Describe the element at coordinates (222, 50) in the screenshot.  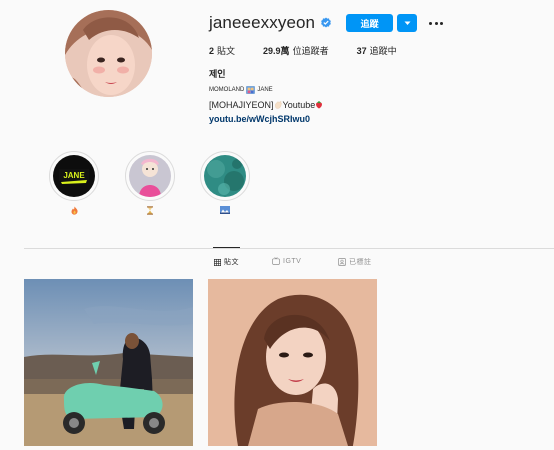
I see `stat-posts: 2 貼文` at that location.